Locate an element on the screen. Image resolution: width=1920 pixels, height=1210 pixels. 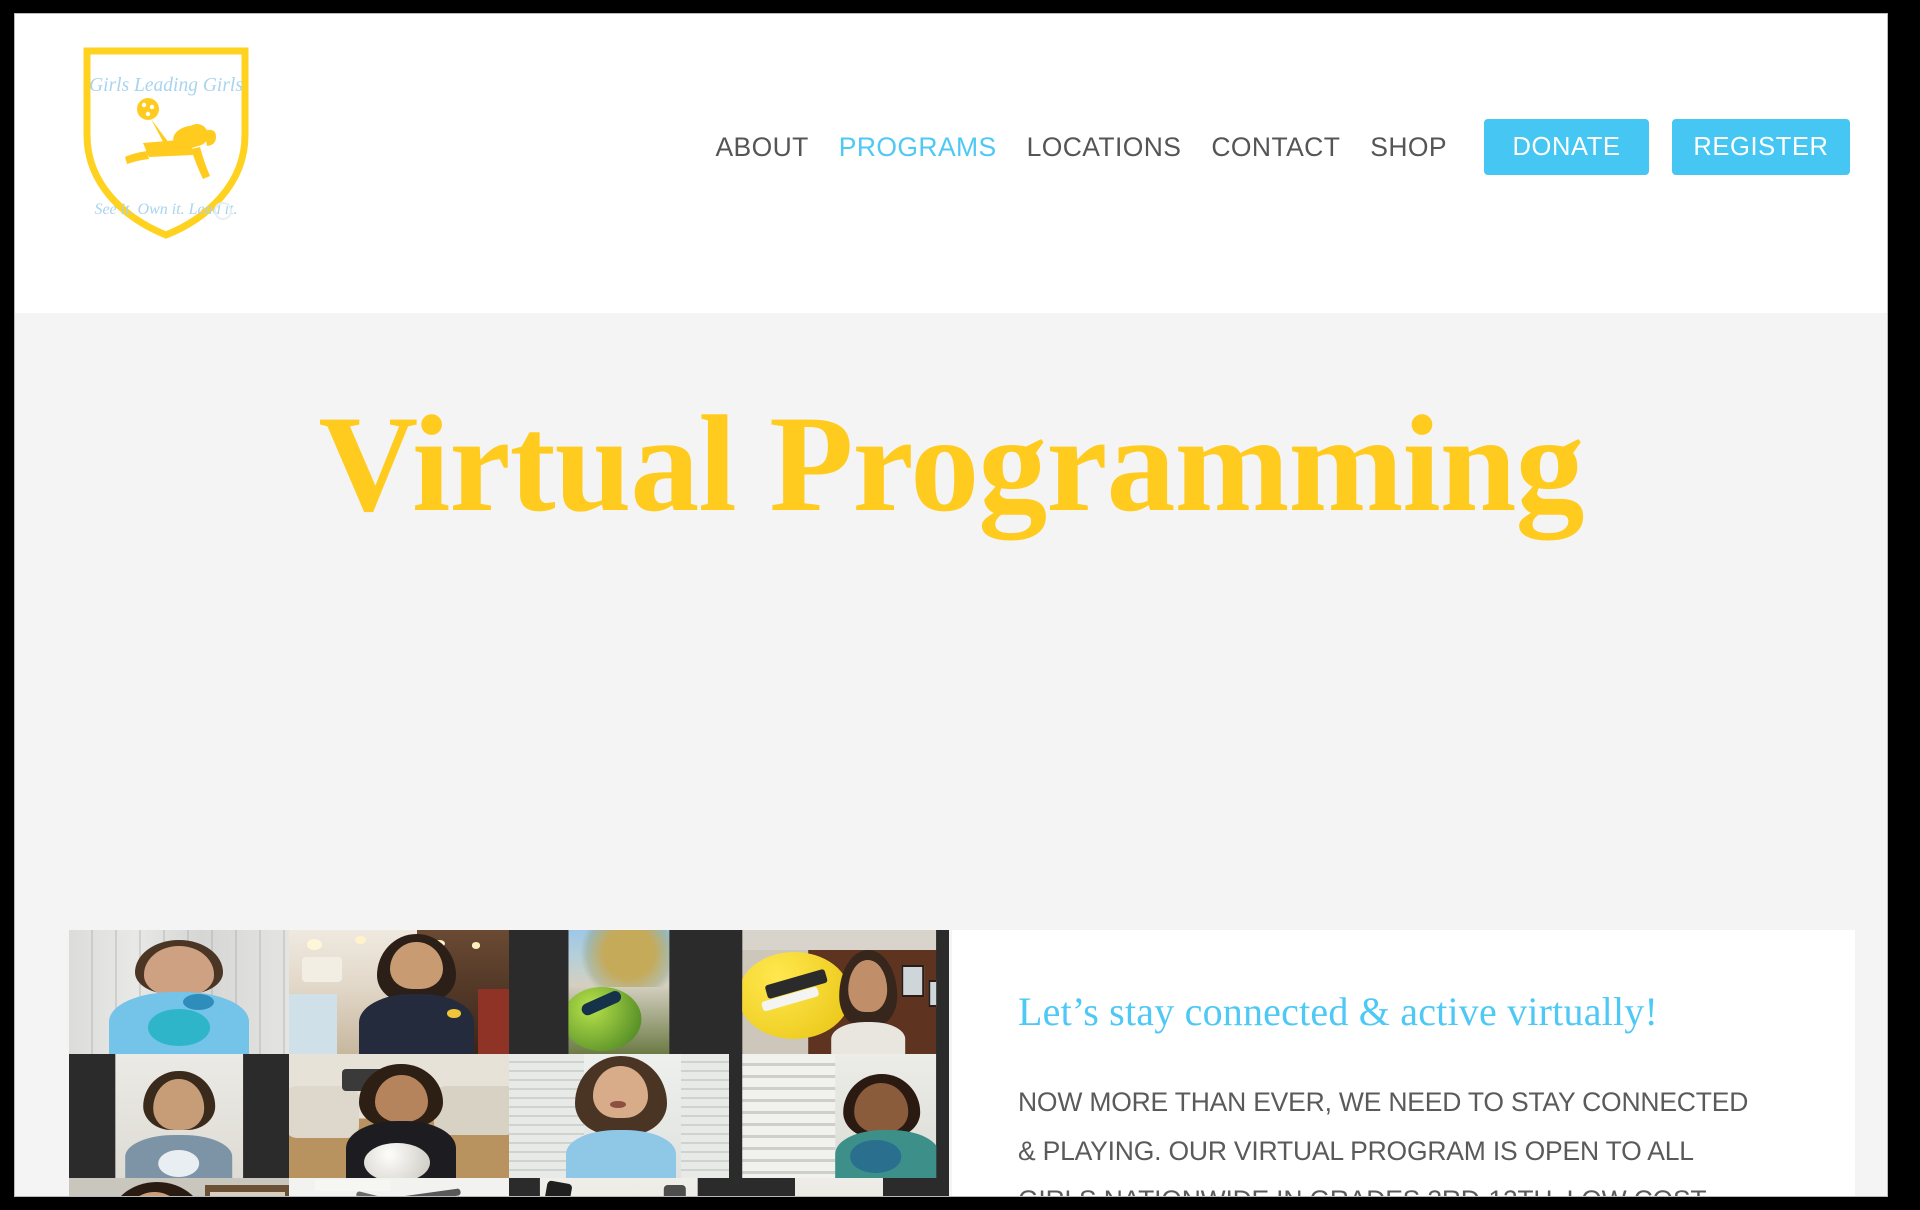
nav-item-programs: PROGRAMS is located at coordinates (918, 147).